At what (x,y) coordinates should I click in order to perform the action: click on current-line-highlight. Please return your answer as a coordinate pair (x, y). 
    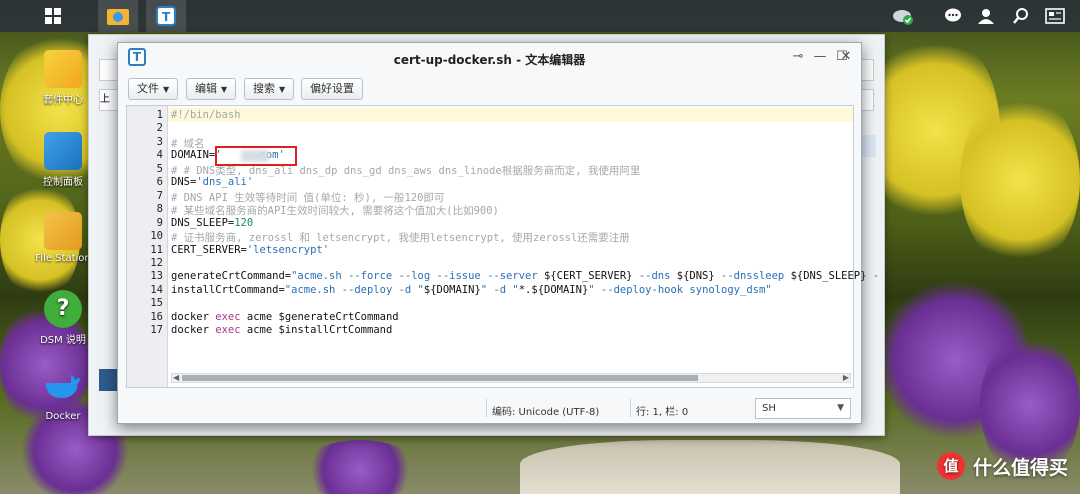
    Looking at the image, I should click on (510, 115).